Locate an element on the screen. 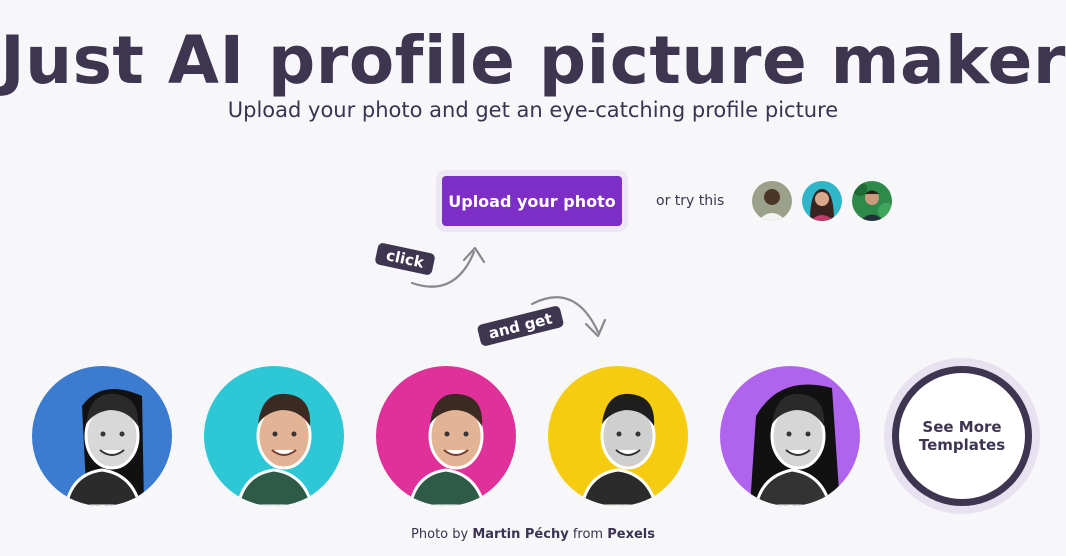 The height and width of the screenshot is (556, 1066). credit-author: Martin Péchy is located at coordinates (520, 534).